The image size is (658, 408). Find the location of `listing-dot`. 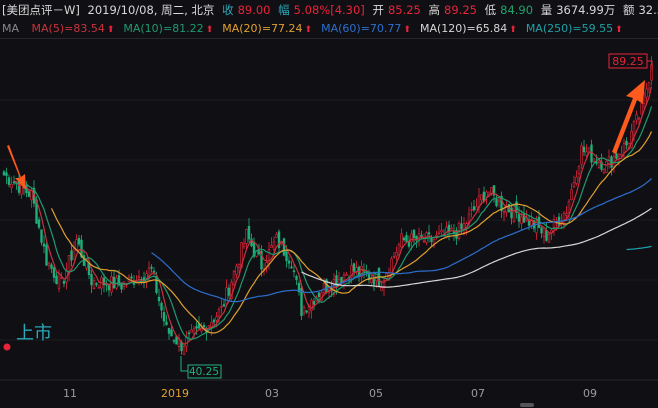

listing-dot is located at coordinates (7, 347).